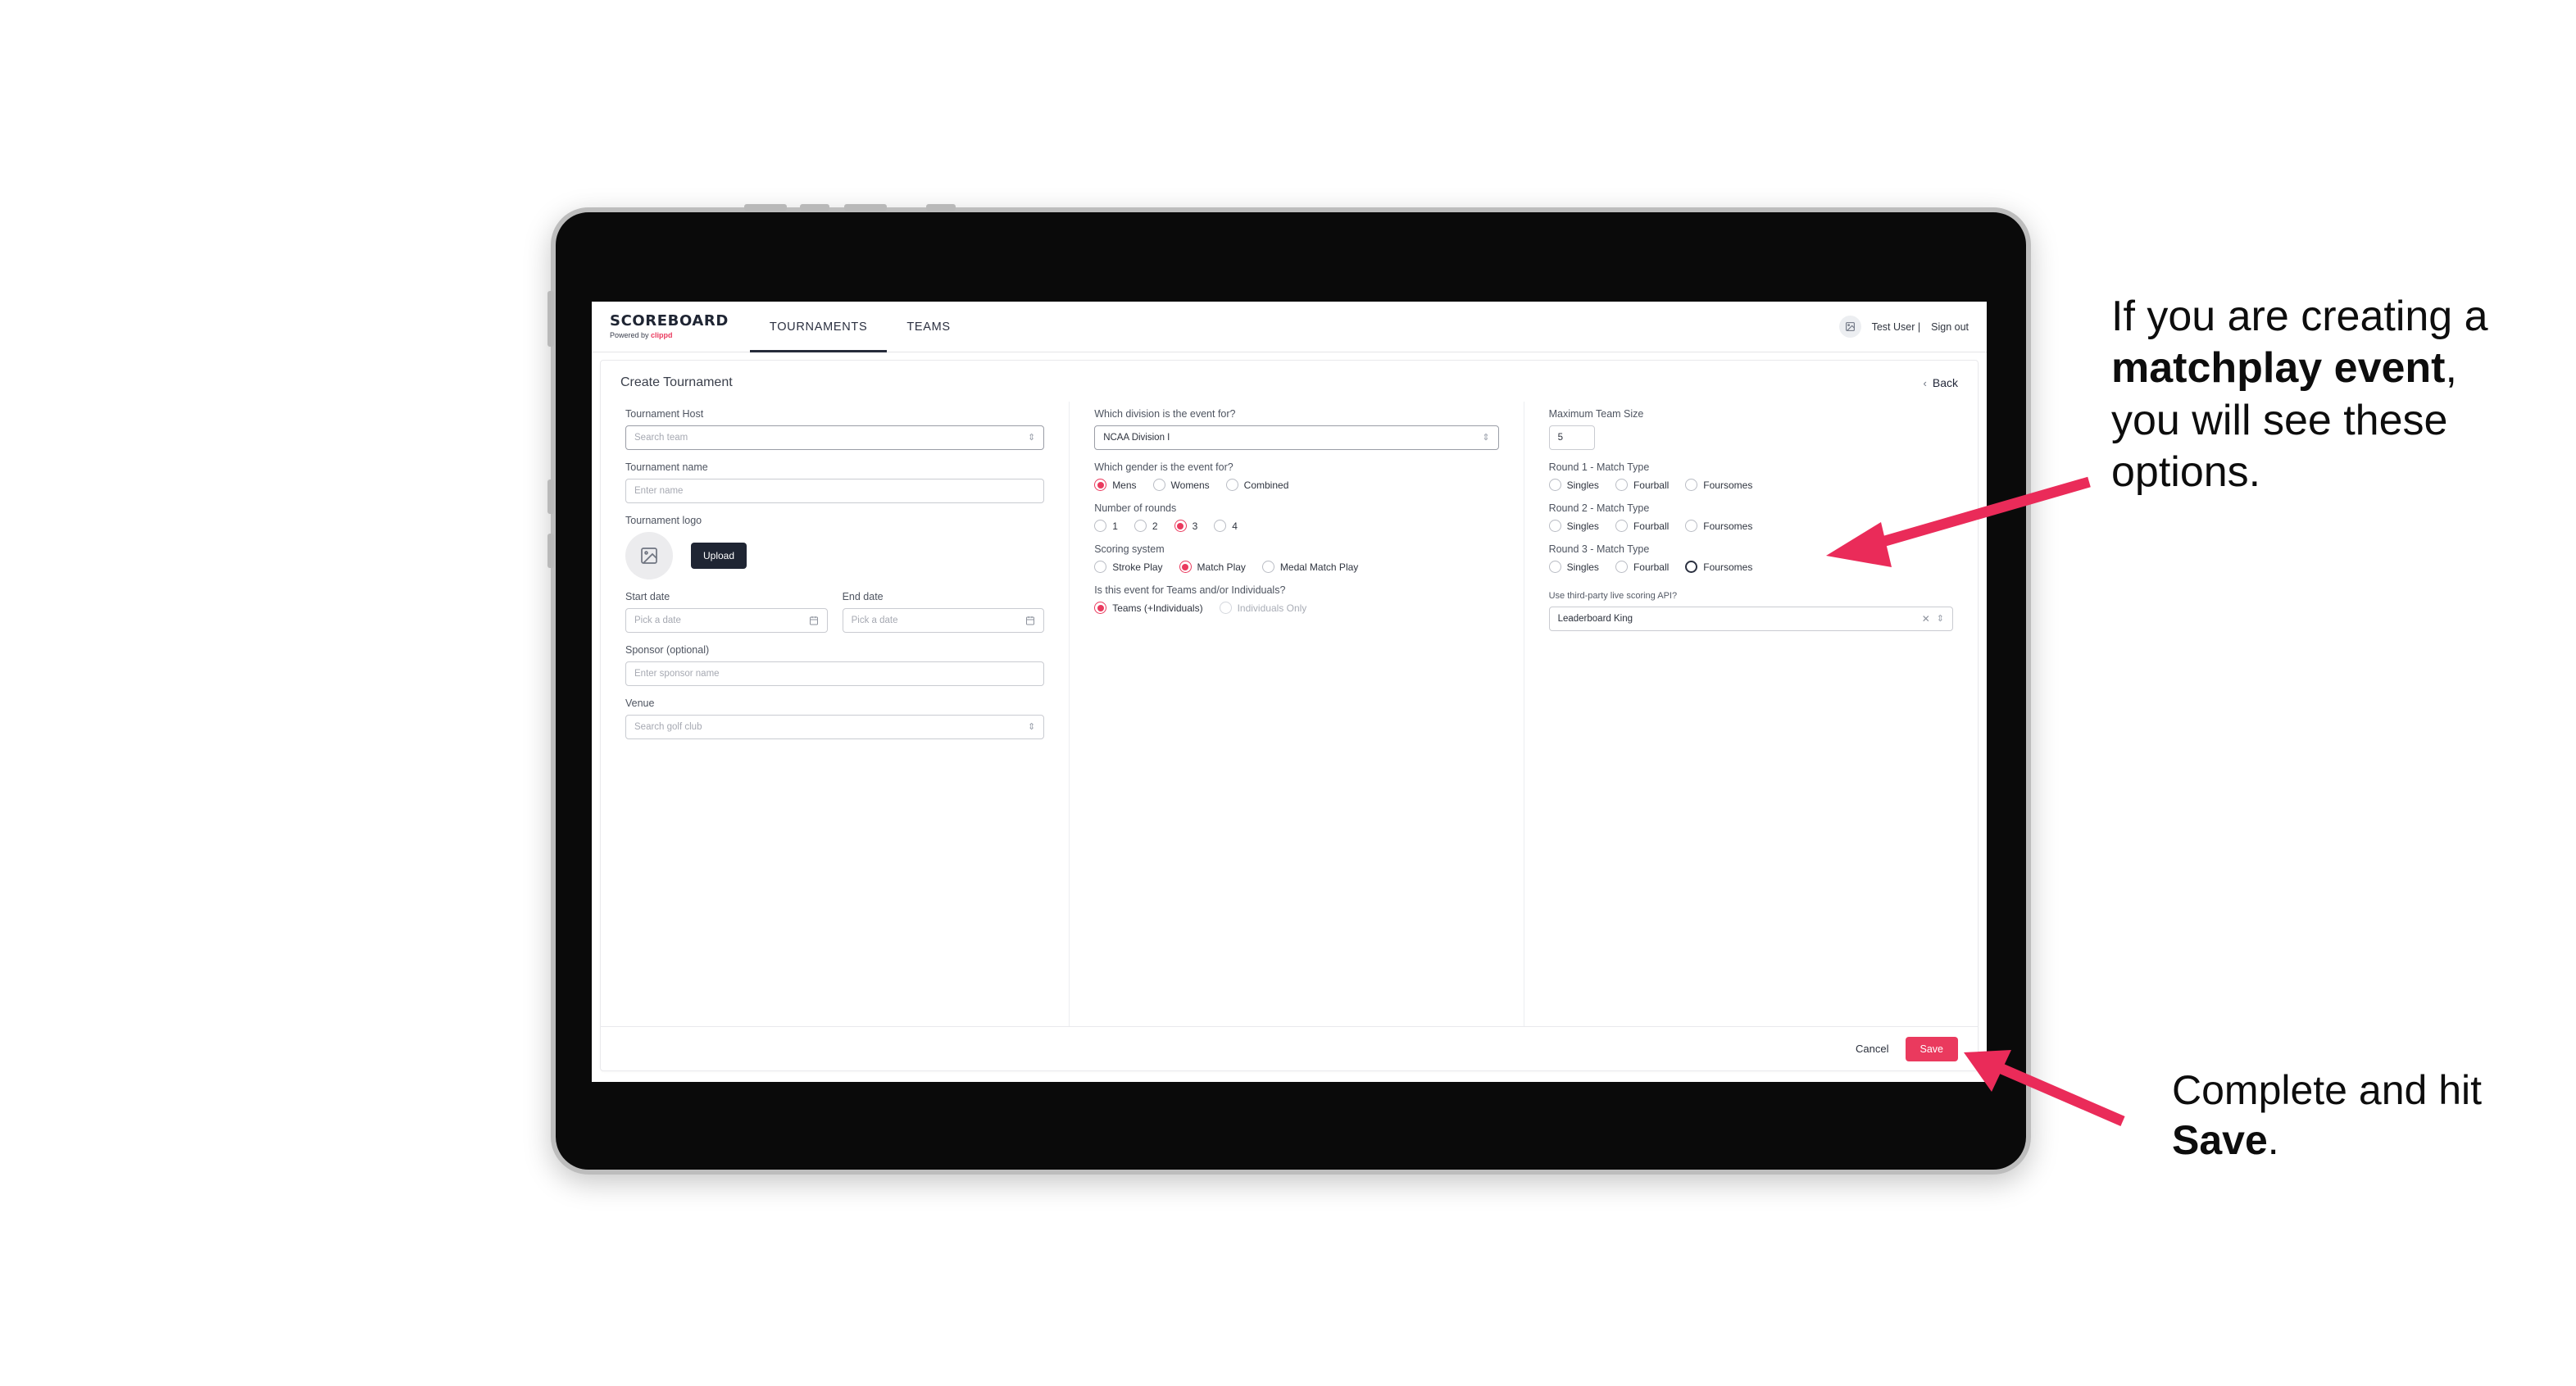  I want to click on radio-scoring-medal-match-play: Medal Match Play, so click(1310, 567).